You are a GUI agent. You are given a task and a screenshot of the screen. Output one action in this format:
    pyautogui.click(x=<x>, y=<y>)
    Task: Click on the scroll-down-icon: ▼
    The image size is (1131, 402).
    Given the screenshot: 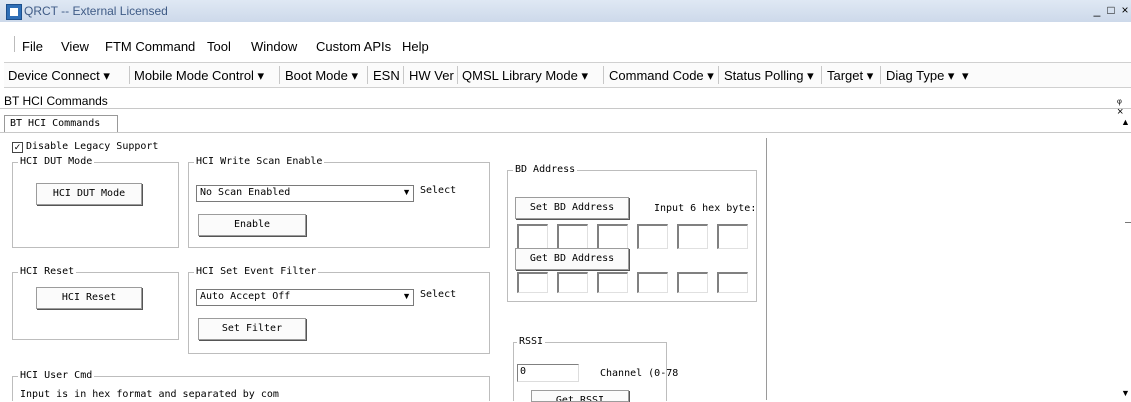 What is the action you would take?
    pyautogui.click(x=1125, y=393)
    